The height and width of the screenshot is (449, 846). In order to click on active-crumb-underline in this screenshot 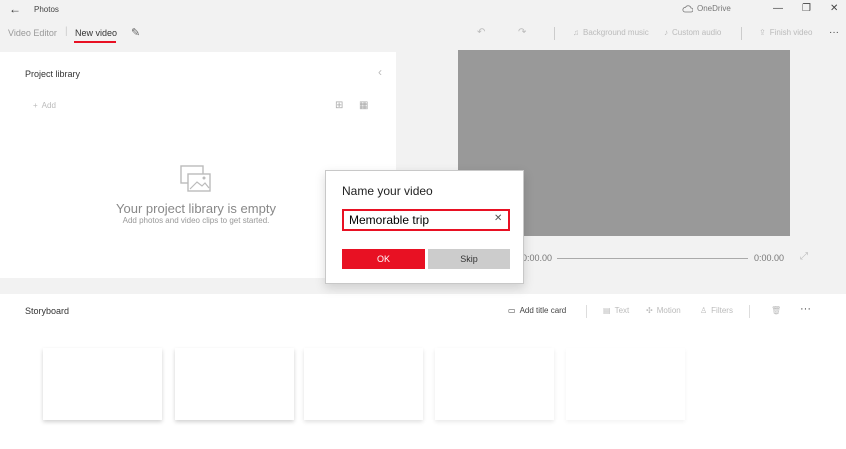, I will do `click(95, 42)`.